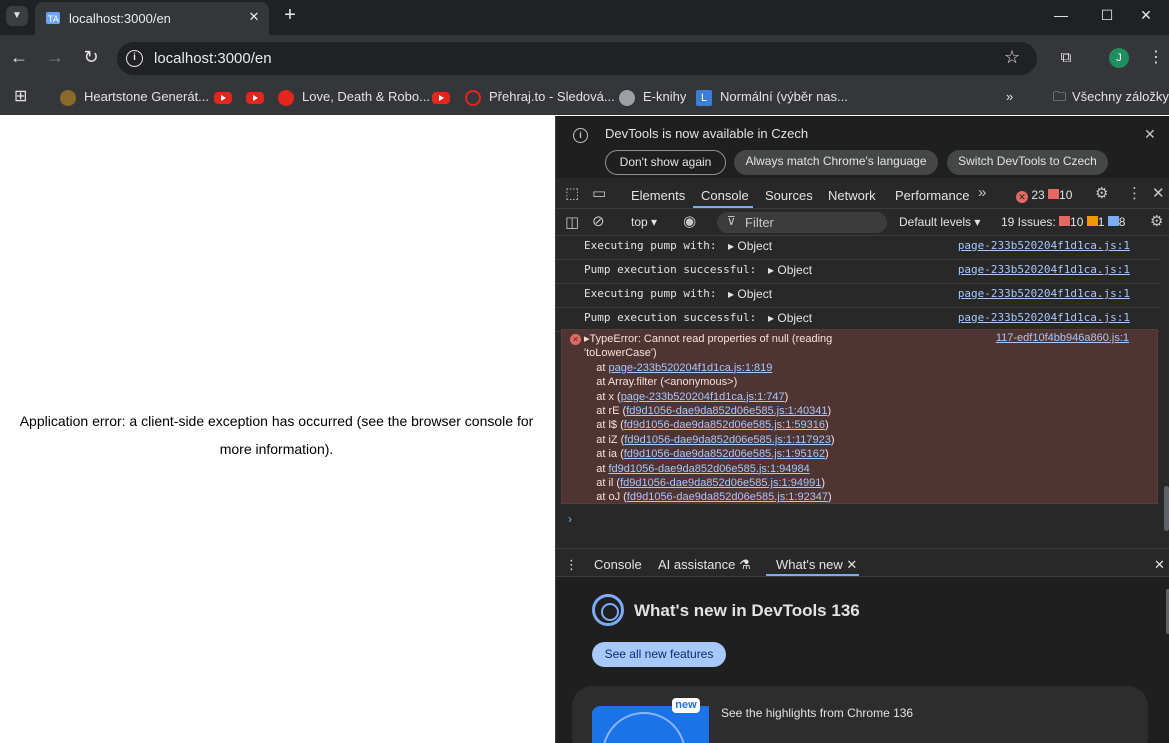 This screenshot has width=1169, height=743. I want to click on device-toolbar-icon: ▭, so click(599, 193).